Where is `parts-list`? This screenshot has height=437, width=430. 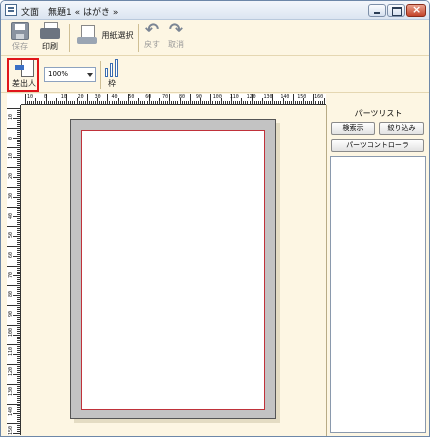
parts-list is located at coordinates (378, 294).